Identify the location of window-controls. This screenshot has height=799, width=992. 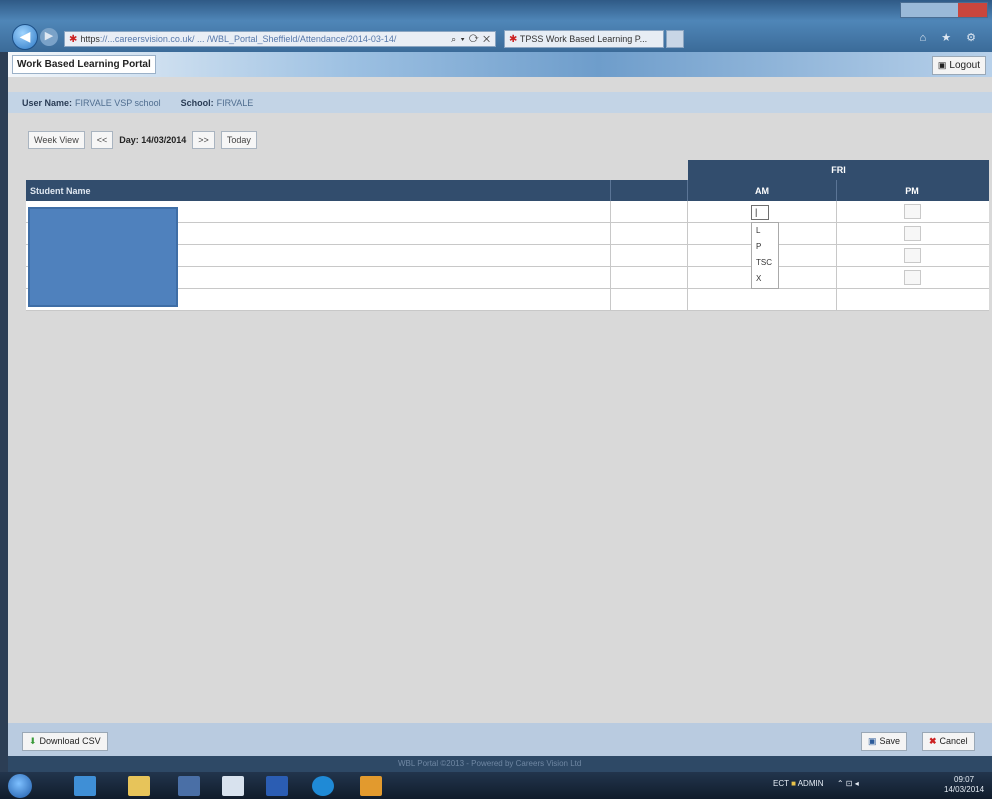
(944, 10).